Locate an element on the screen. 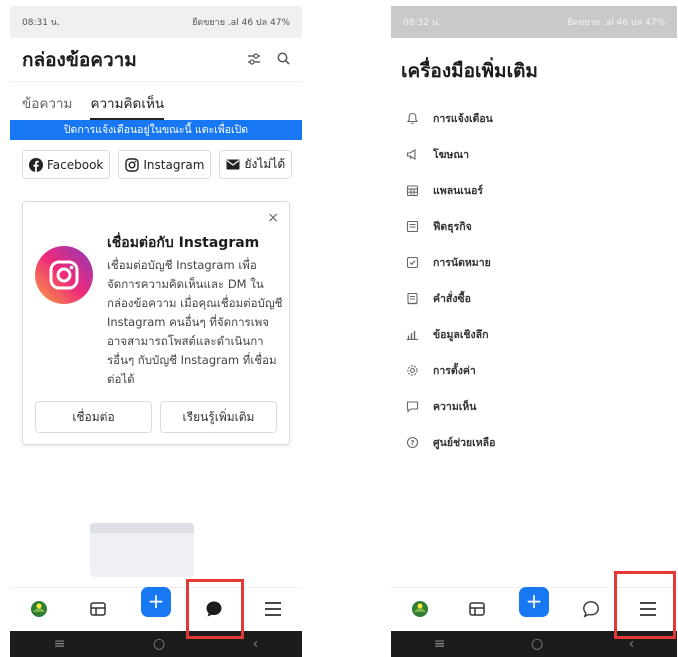 This screenshot has width=678, height=657. facebook-icon is located at coordinates (36, 164).